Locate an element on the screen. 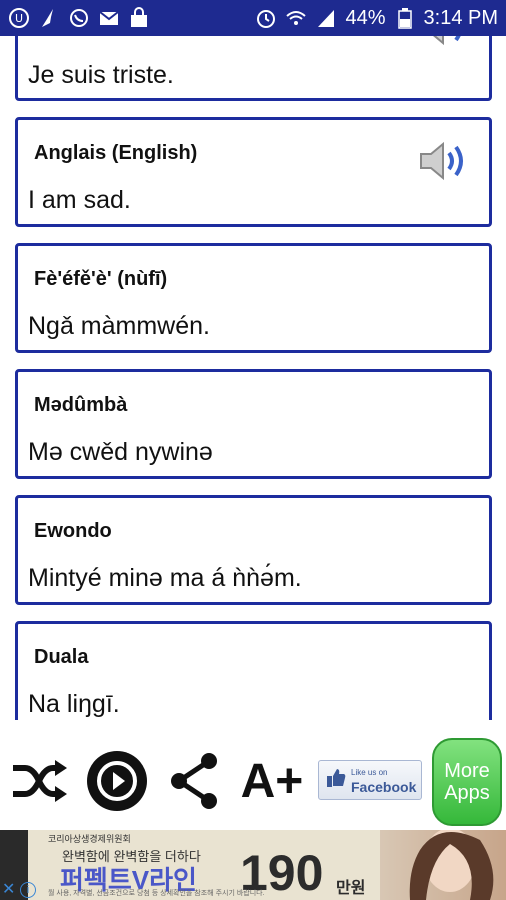  battery-percent: 44% is located at coordinates (365, 17).